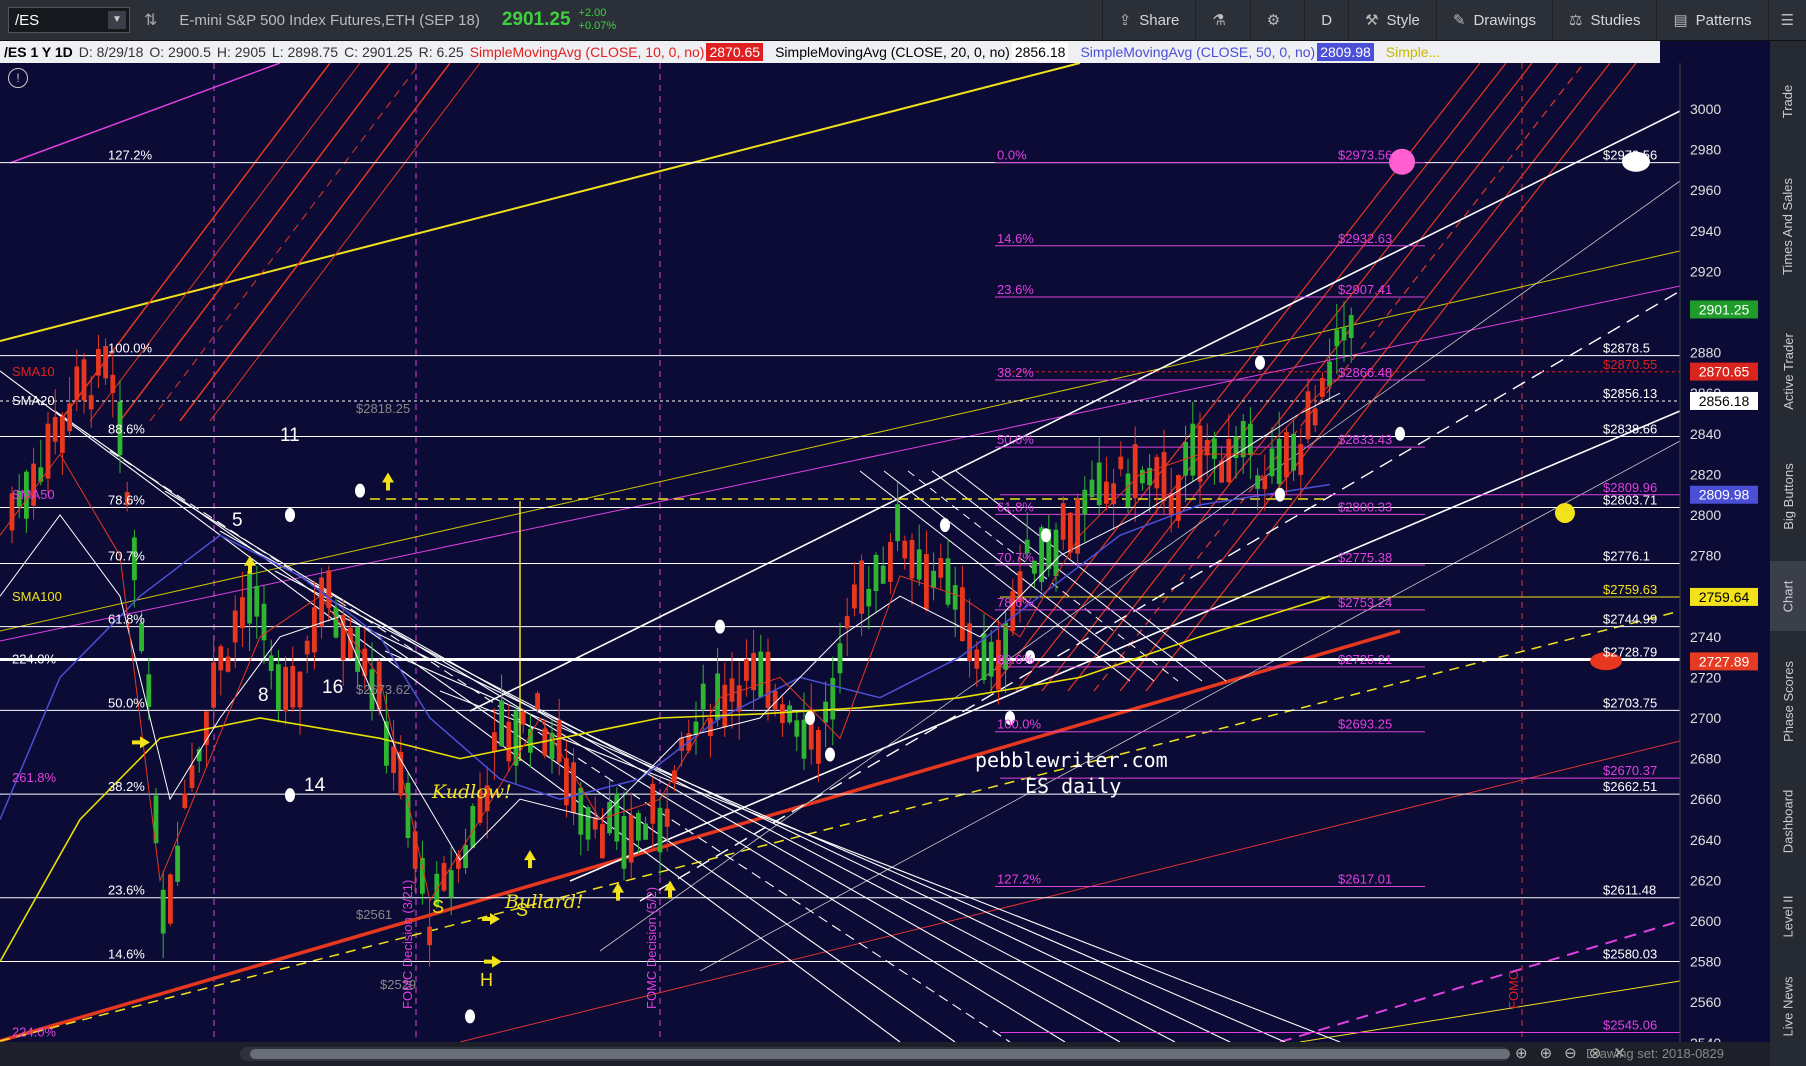 This screenshot has width=1806, height=1066. I want to click on settings-button: ⚙, so click(1276, 20).